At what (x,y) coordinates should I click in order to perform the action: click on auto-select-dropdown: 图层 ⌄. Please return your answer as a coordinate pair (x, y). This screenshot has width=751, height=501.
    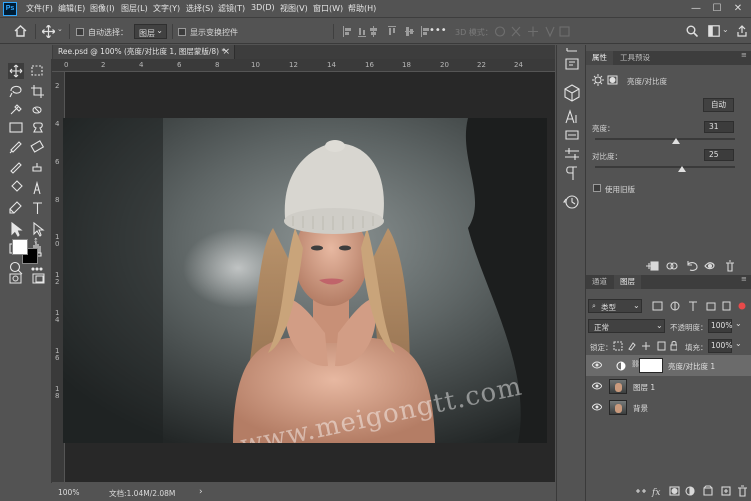
    Looking at the image, I should click on (150, 31).